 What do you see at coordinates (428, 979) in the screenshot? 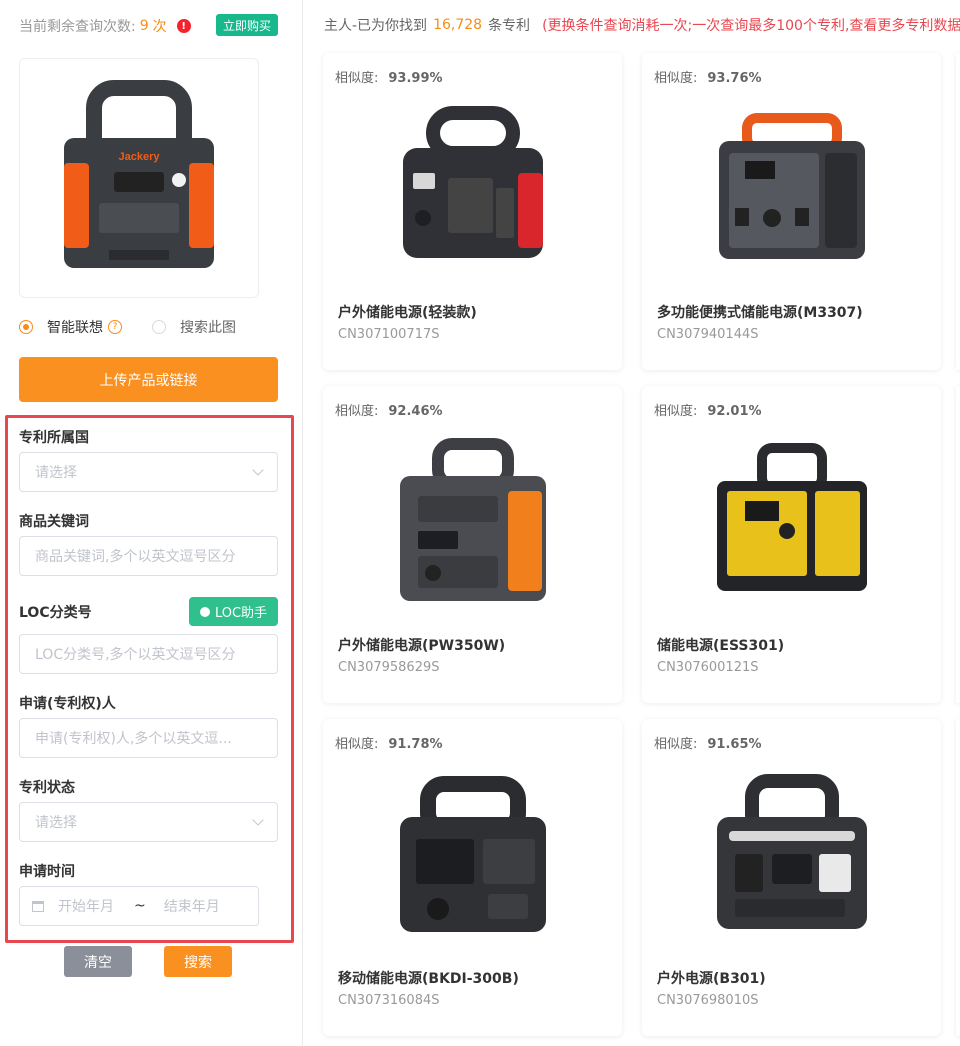
I see `patent-title: 移动储能电源(BKDI-300B)` at bounding box center [428, 979].